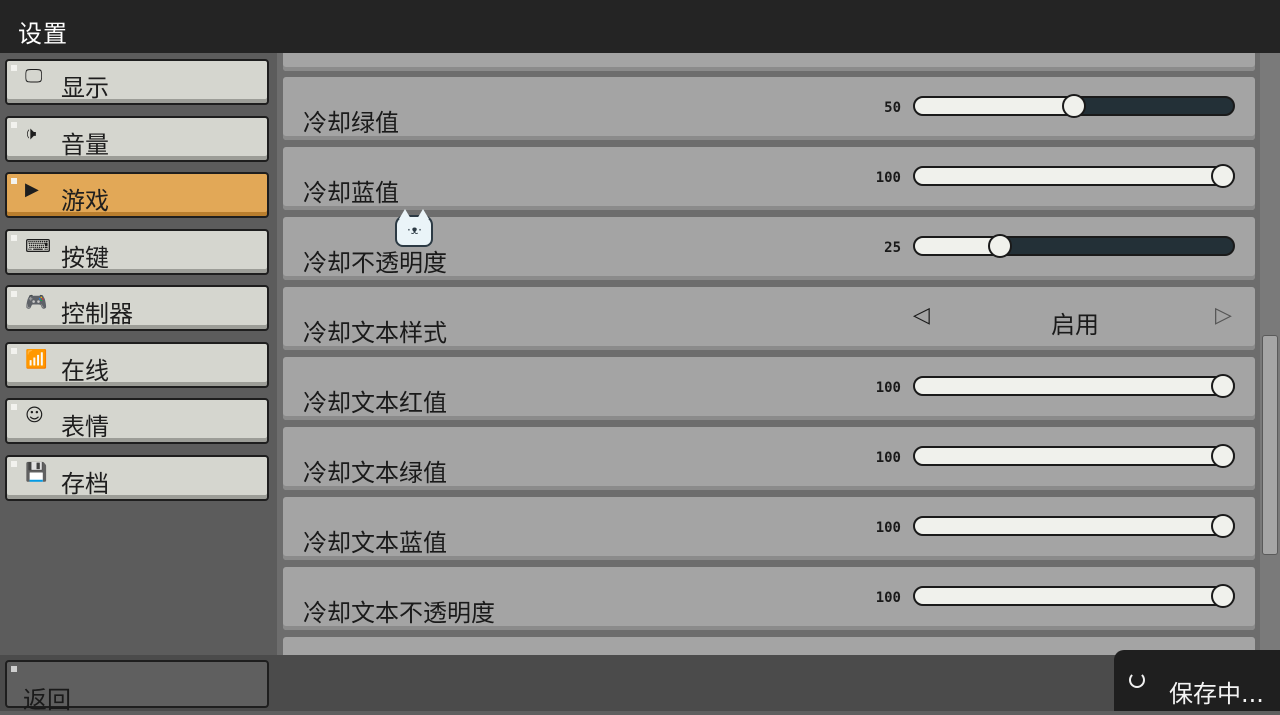 The height and width of the screenshot is (715, 1280). Describe the element at coordinates (85, 88) in the screenshot. I see `sidebar-item-label: 显示` at that location.